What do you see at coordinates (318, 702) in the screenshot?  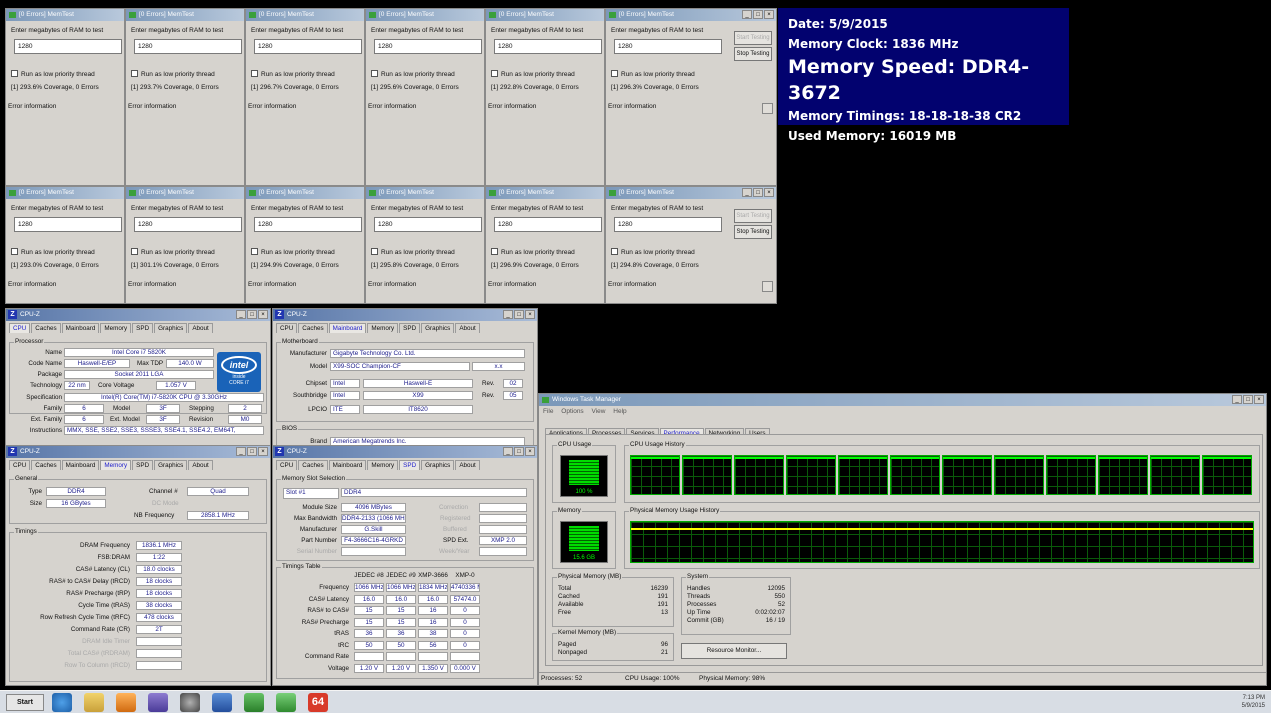 I see `aida64-icon: 64` at bounding box center [318, 702].